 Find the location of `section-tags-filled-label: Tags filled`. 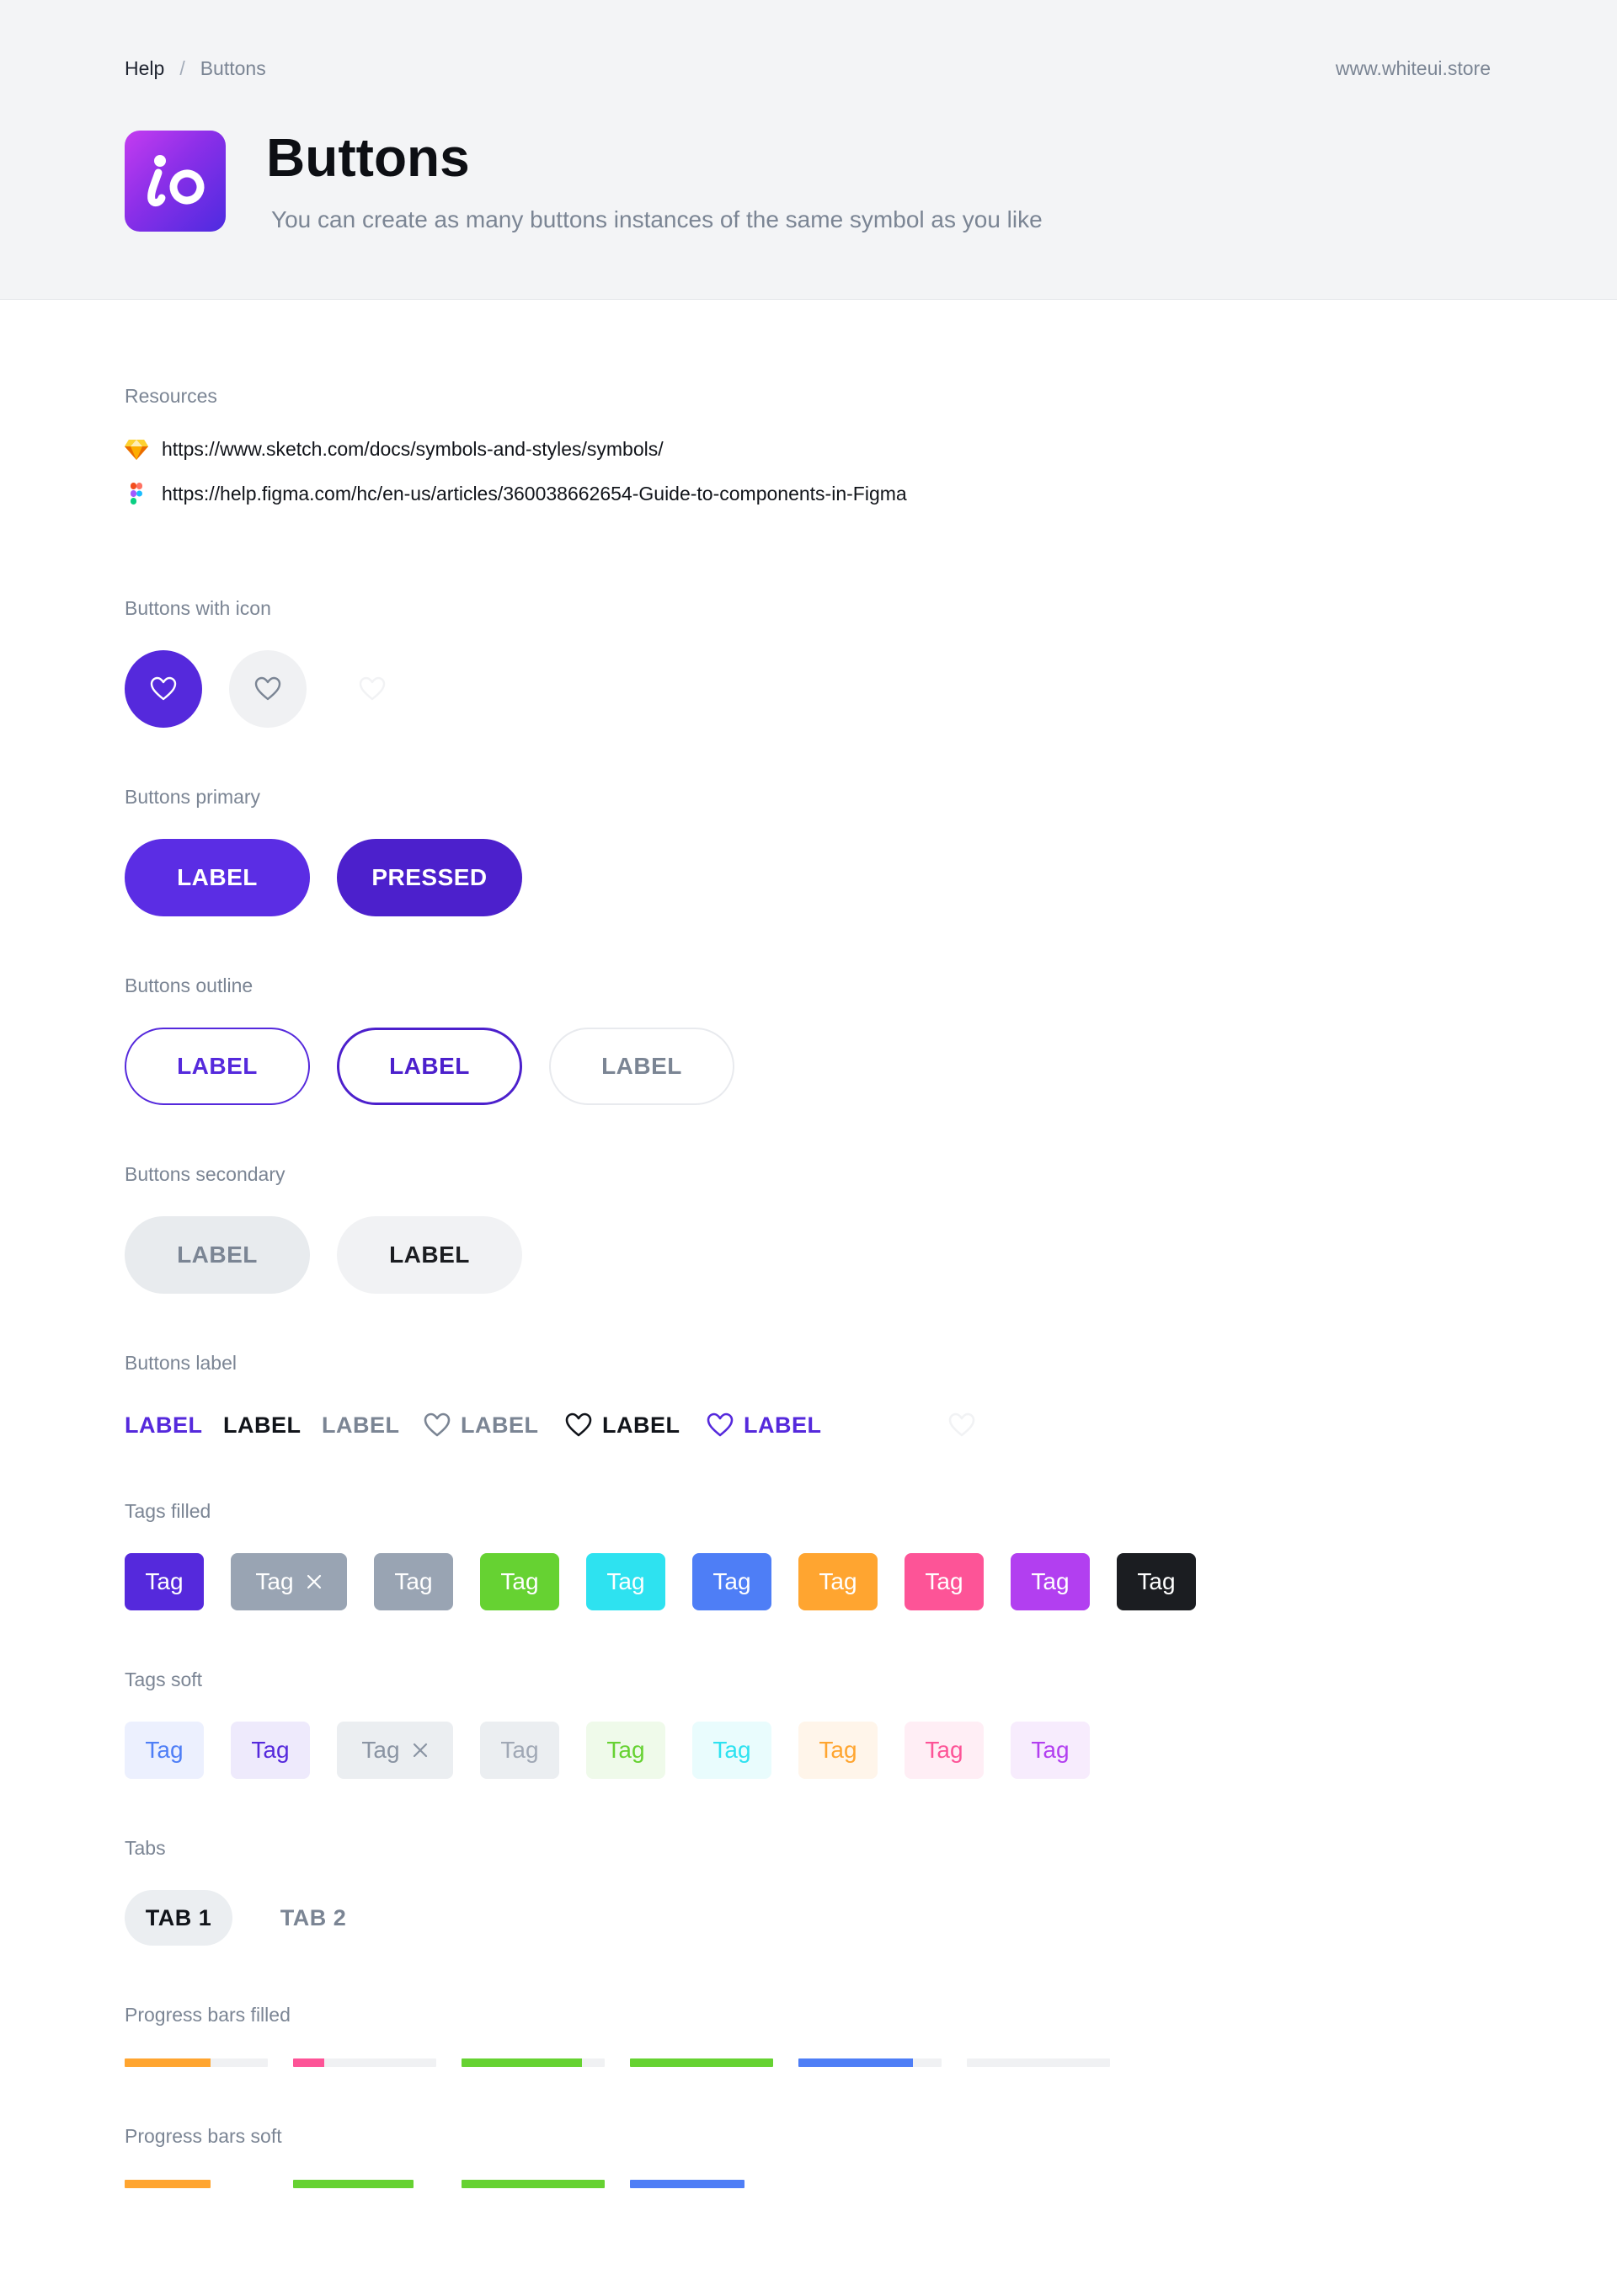

section-tags-filled-label: Tags filled is located at coordinates (168, 1511).